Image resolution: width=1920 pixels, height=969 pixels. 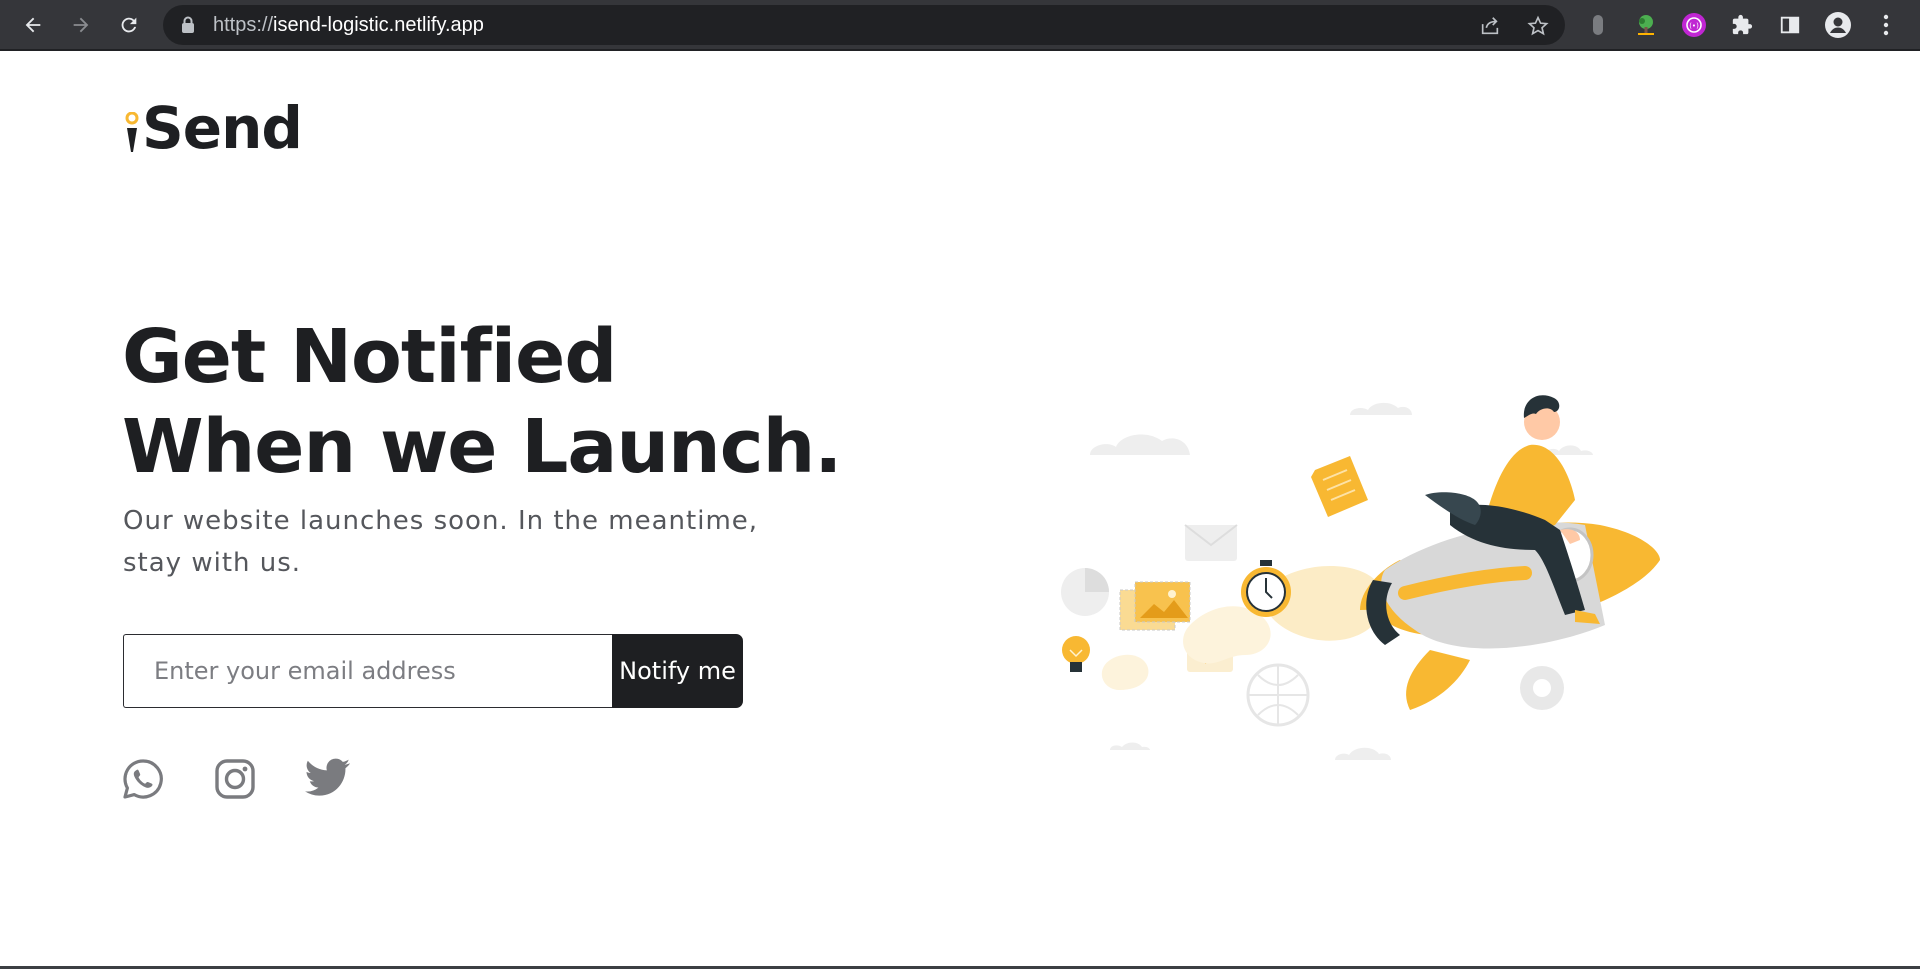 I want to click on star-icon, so click(x=1538, y=25).